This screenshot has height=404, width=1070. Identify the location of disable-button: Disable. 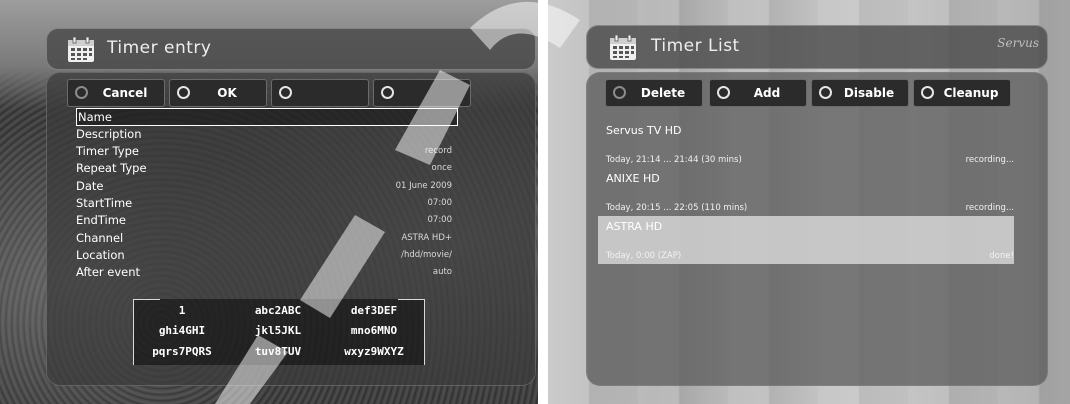
(860, 93).